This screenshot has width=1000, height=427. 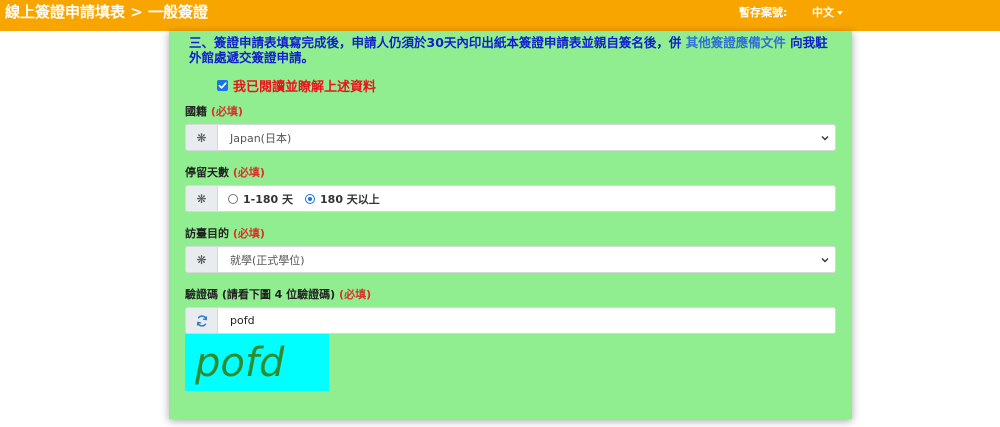 I want to click on purpose-select: ❋ 就學(正式學位), so click(x=510, y=259).